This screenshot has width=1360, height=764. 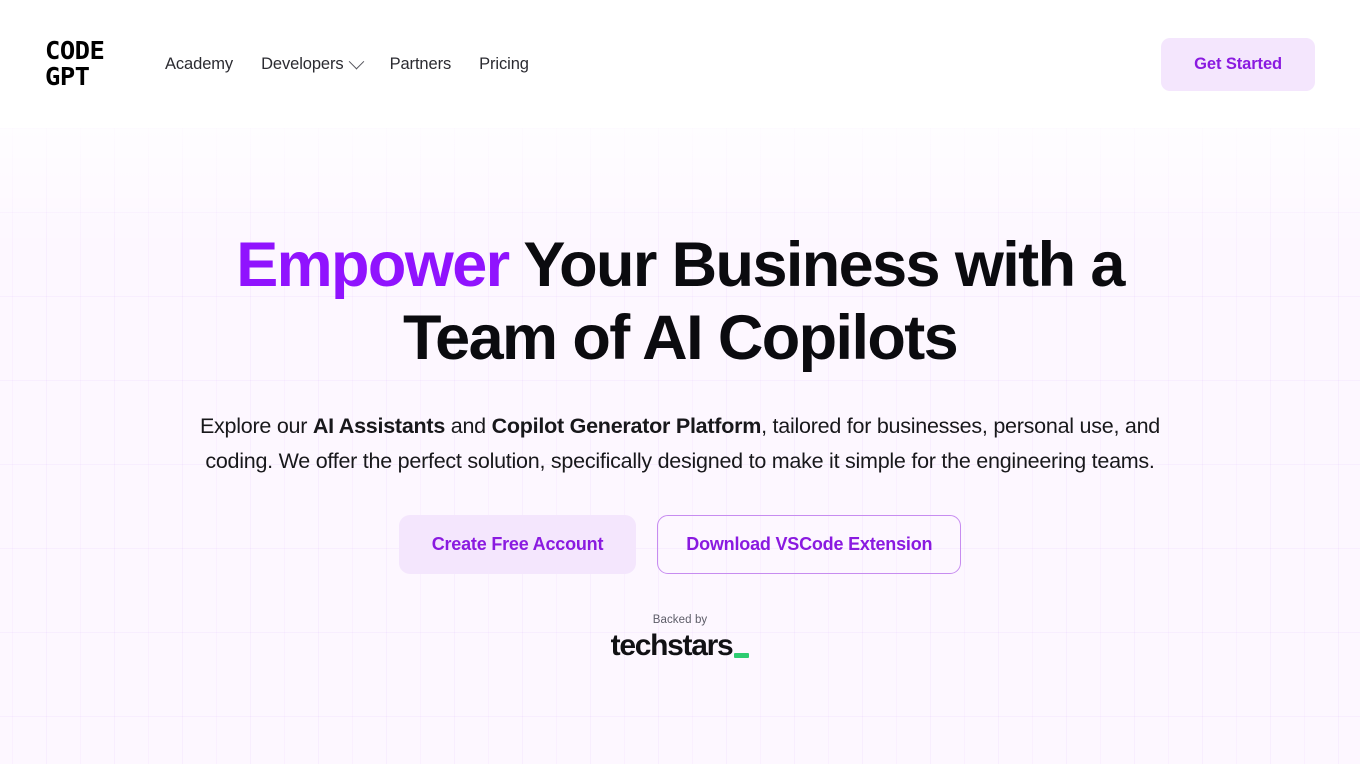 I want to click on logo-line-1: CODE, so click(x=75, y=51).